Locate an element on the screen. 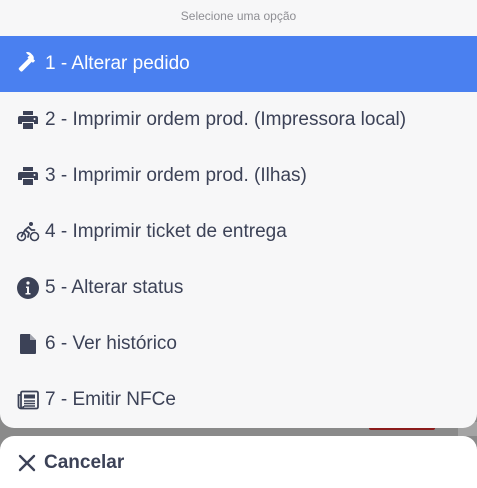  menu-item-emitir-nfce: 7 - Emitir NFCe is located at coordinates (238, 400).